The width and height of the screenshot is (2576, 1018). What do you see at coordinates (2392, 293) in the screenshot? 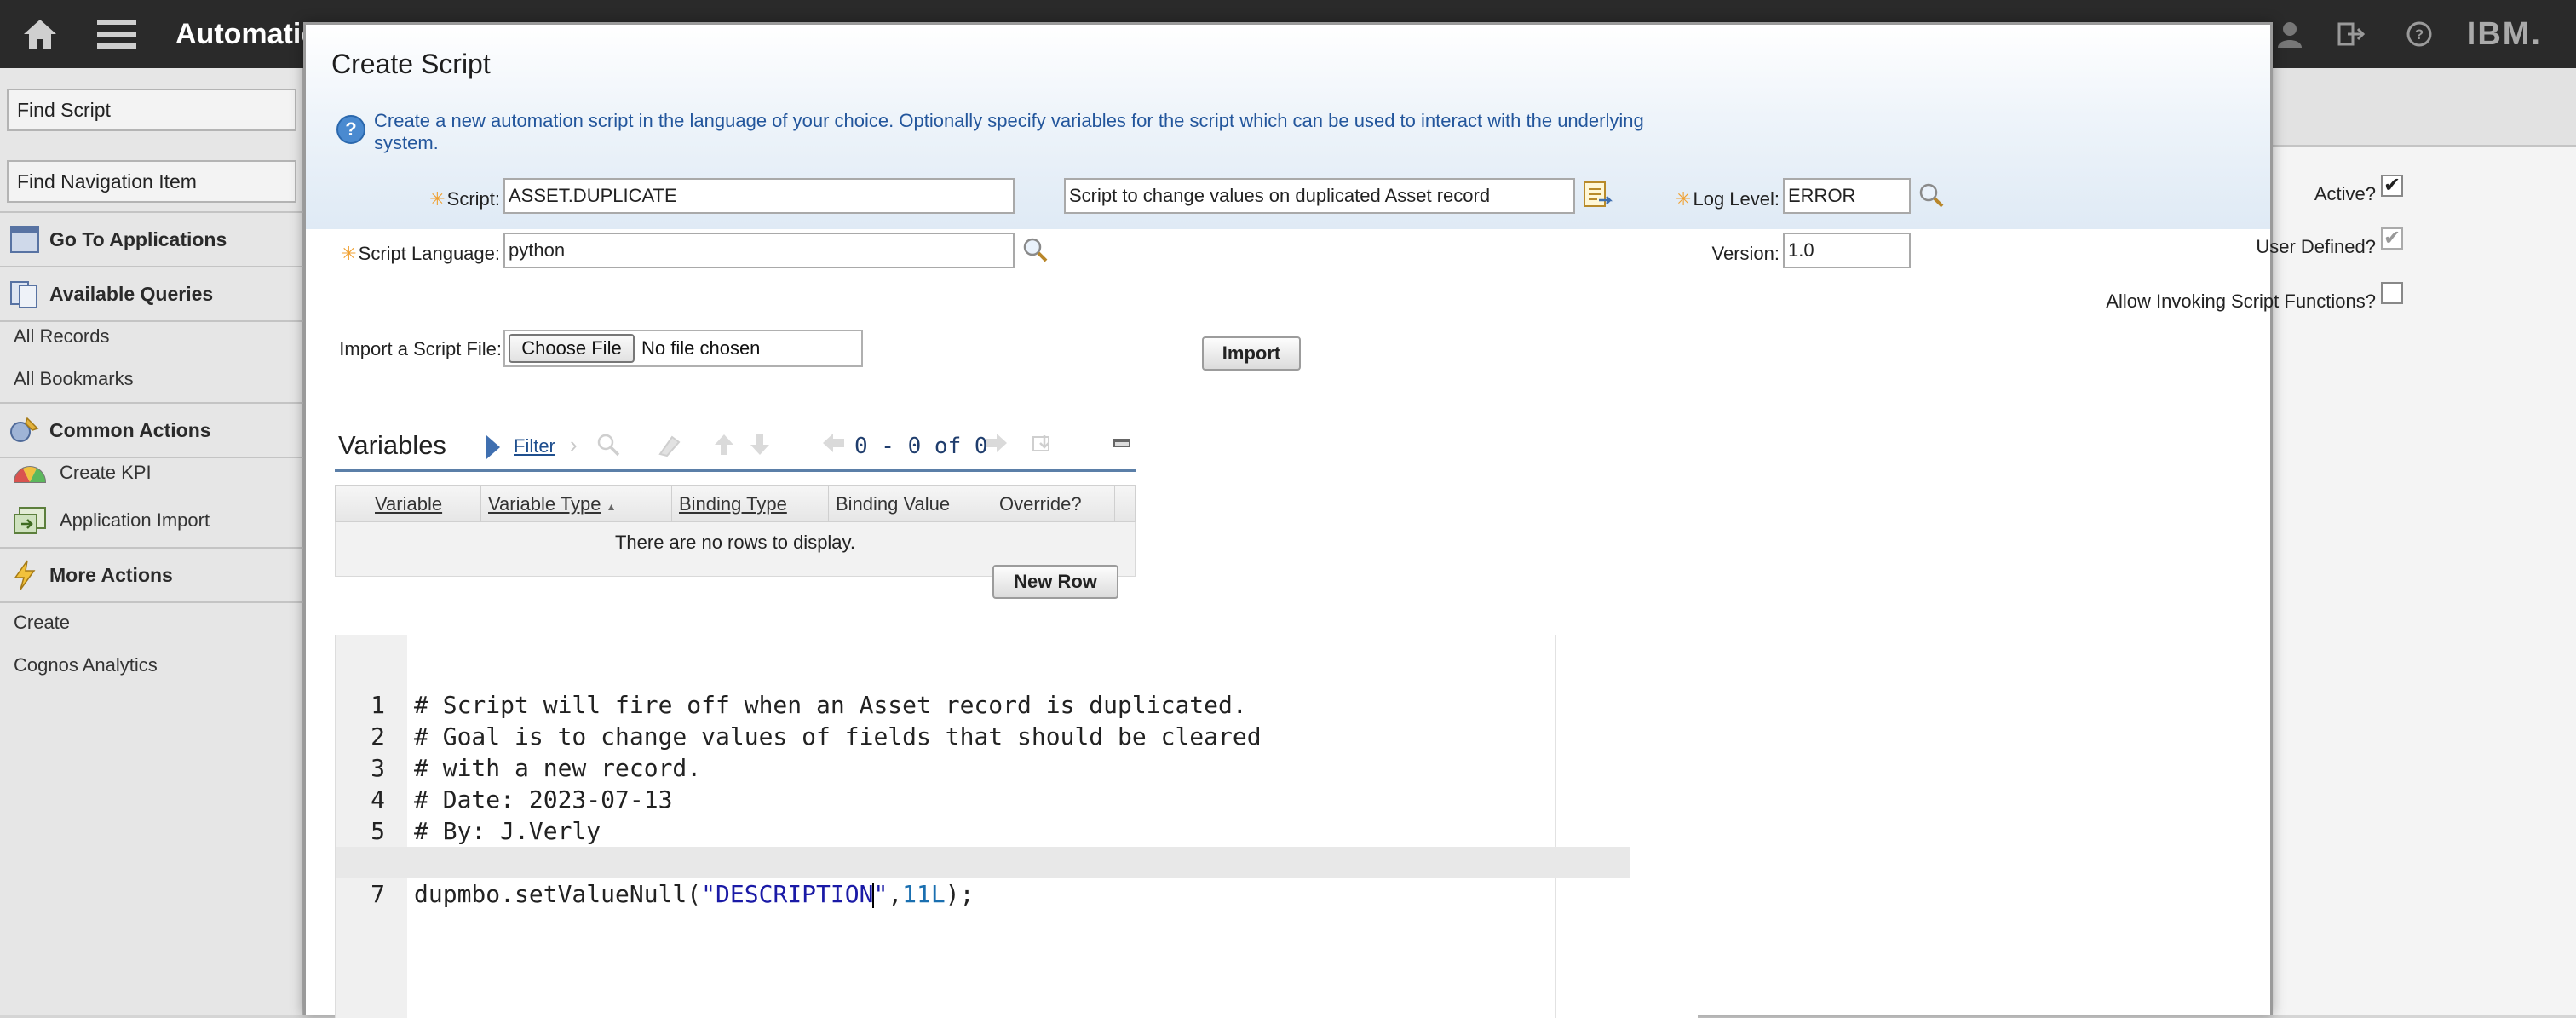
I see `allow-invoking-checkbox` at bounding box center [2392, 293].